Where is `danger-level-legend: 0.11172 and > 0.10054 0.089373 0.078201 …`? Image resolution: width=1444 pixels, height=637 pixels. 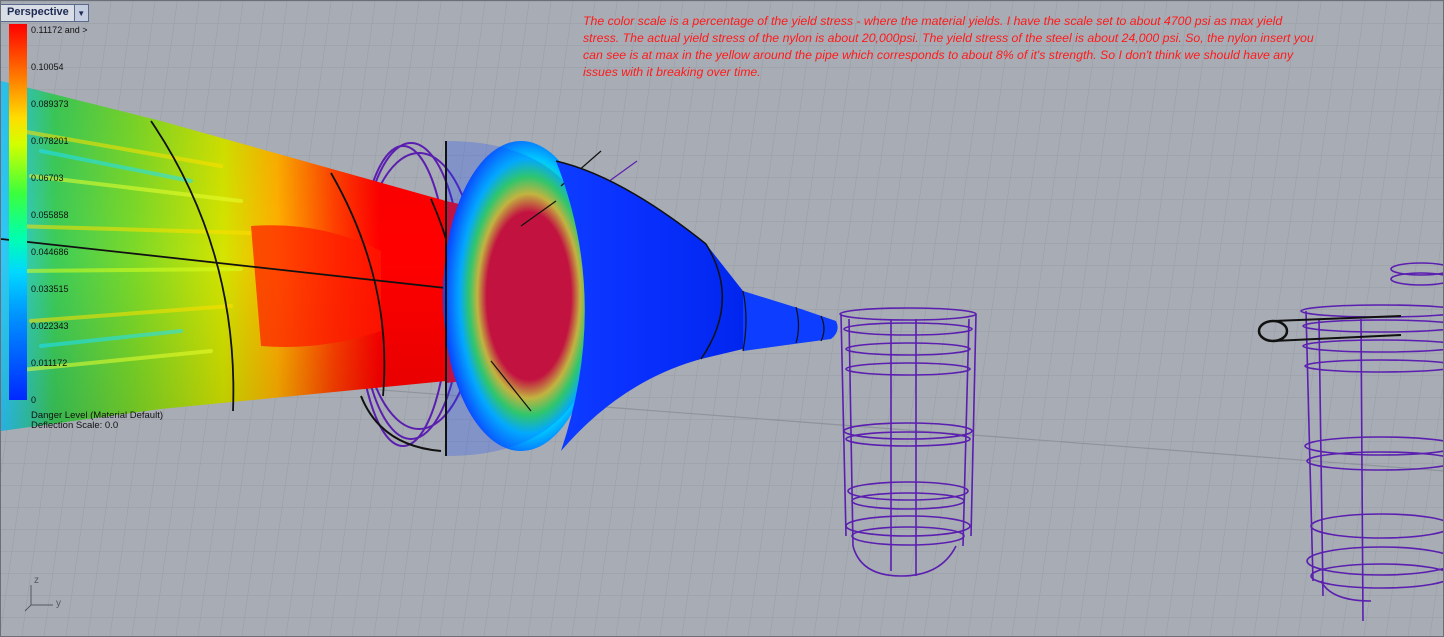 danger-level-legend: 0.11172 and > 0.10054 0.089373 0.078201 … is located at coordinates (45, 215).